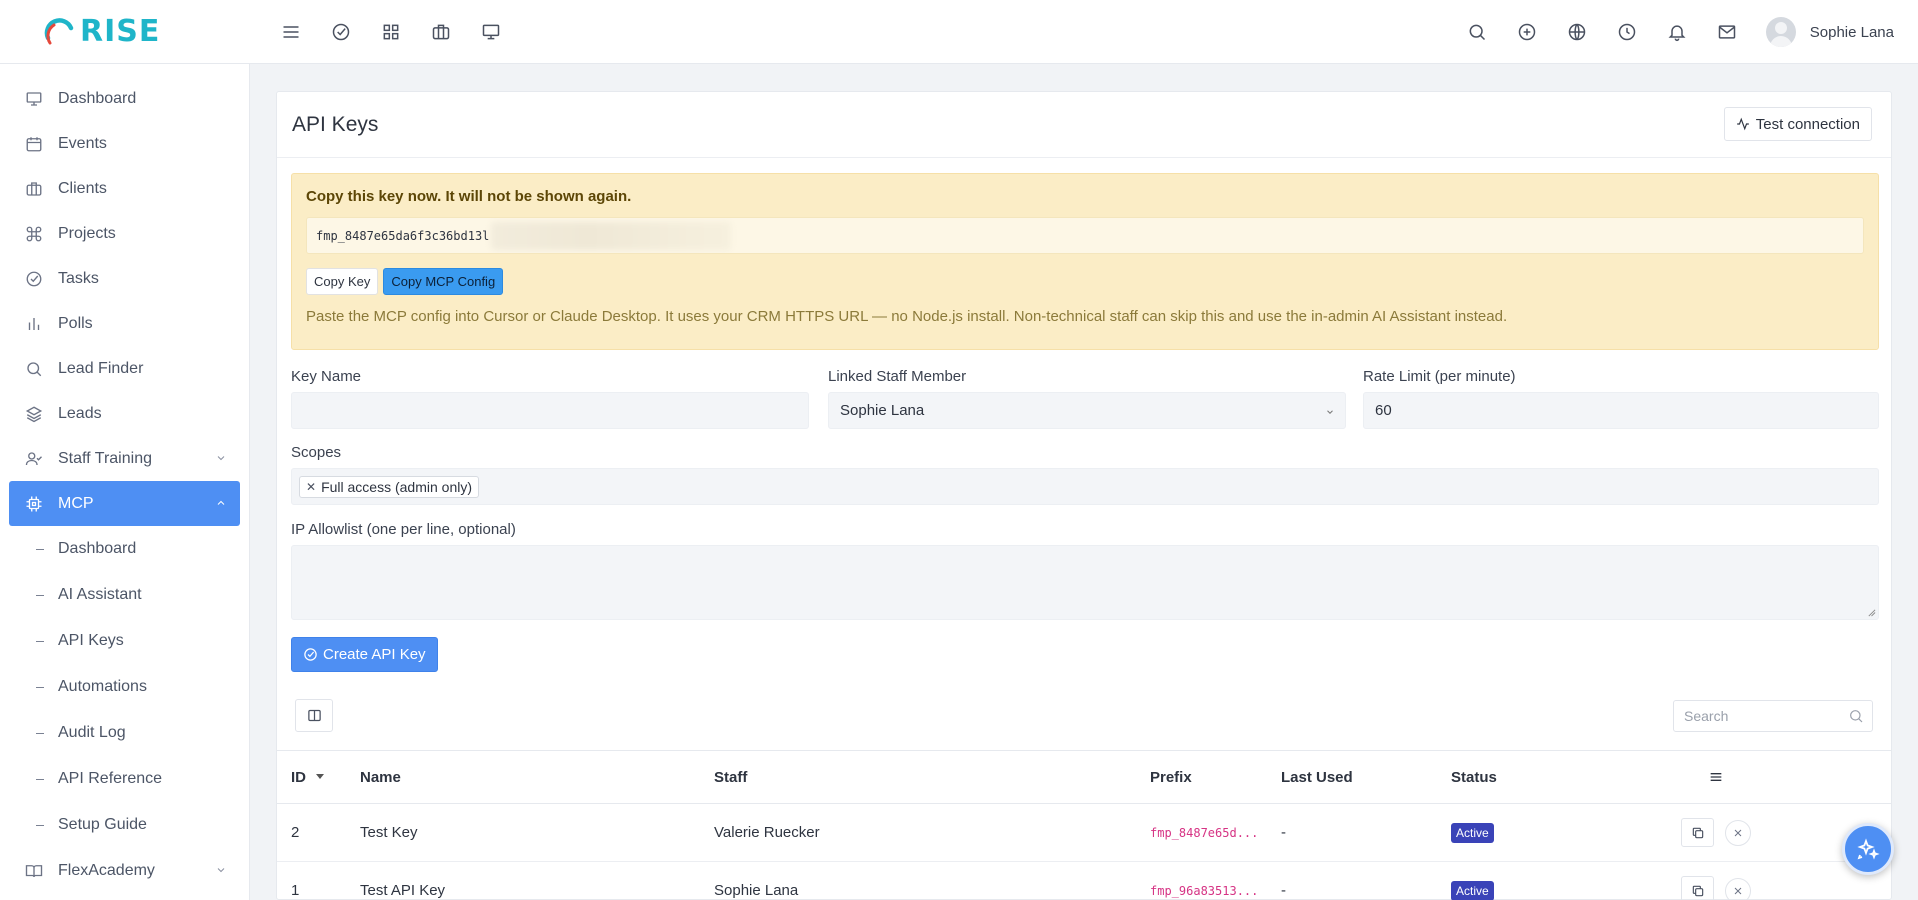 The image size is (1918, 900). What do you see at coordinates (1727, 32) in the screenshot?
I see `mail-icon` at bounding box center [1727, 32].